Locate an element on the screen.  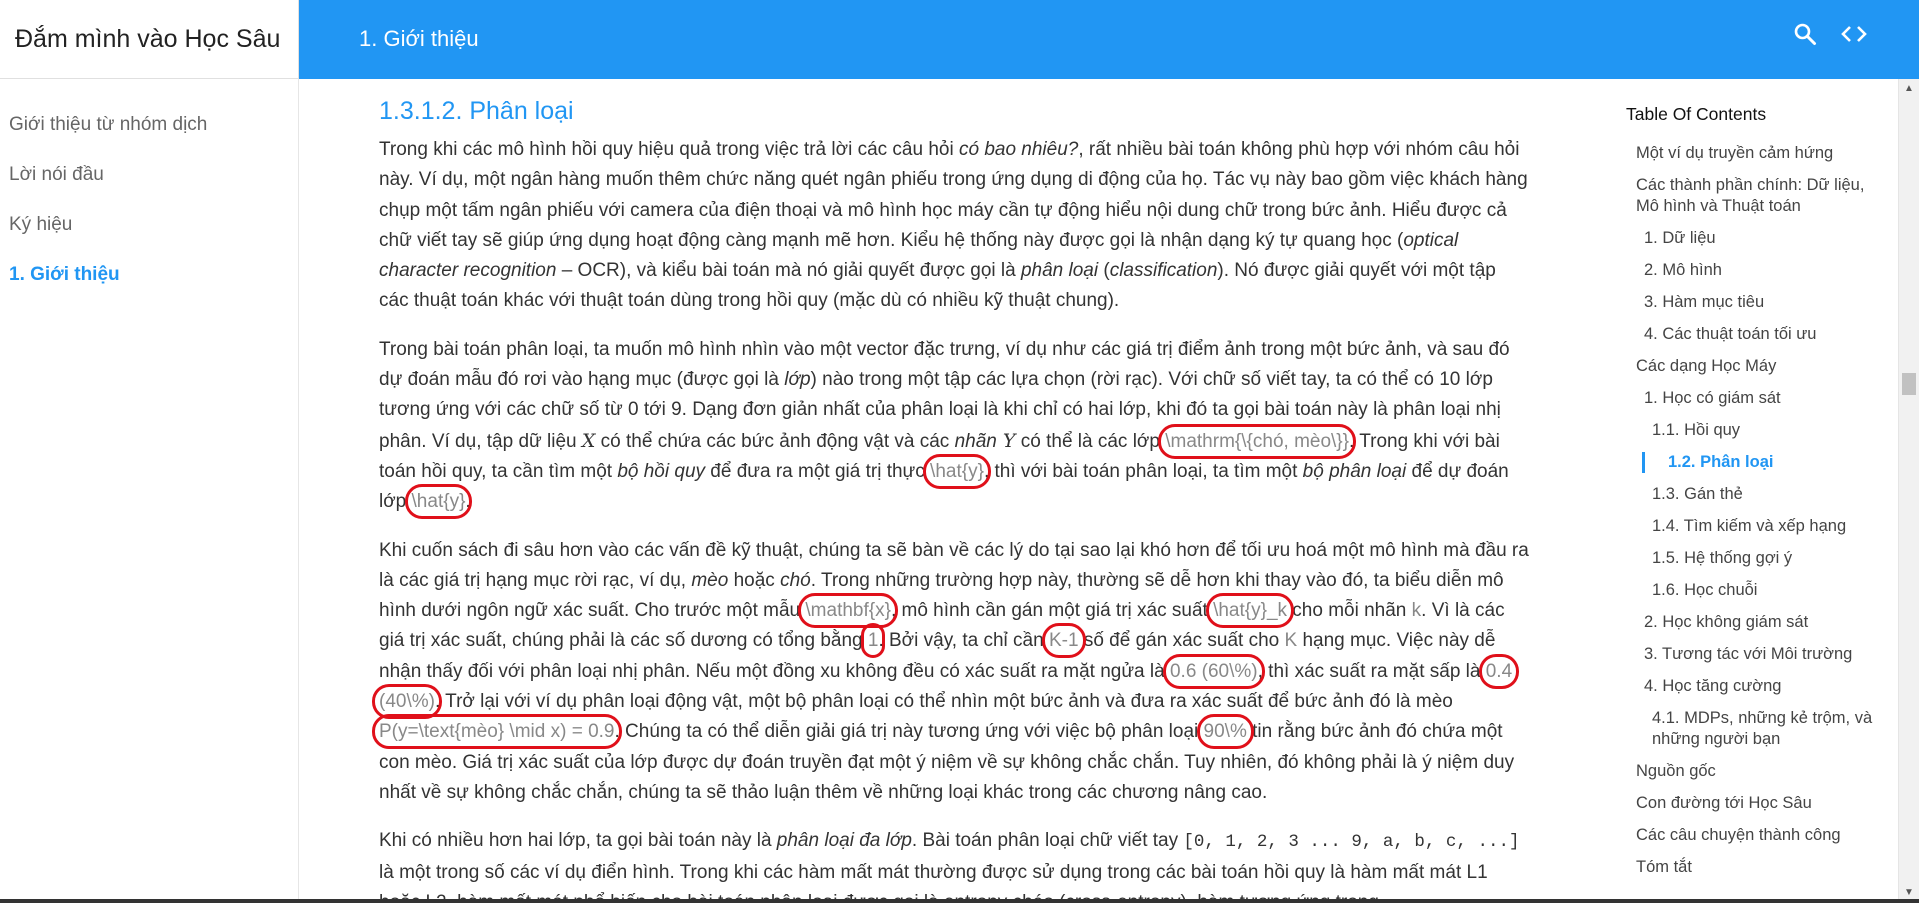
text: , mô hình cần gán một giá trị xác suất is located at coordinates (1052, 611).